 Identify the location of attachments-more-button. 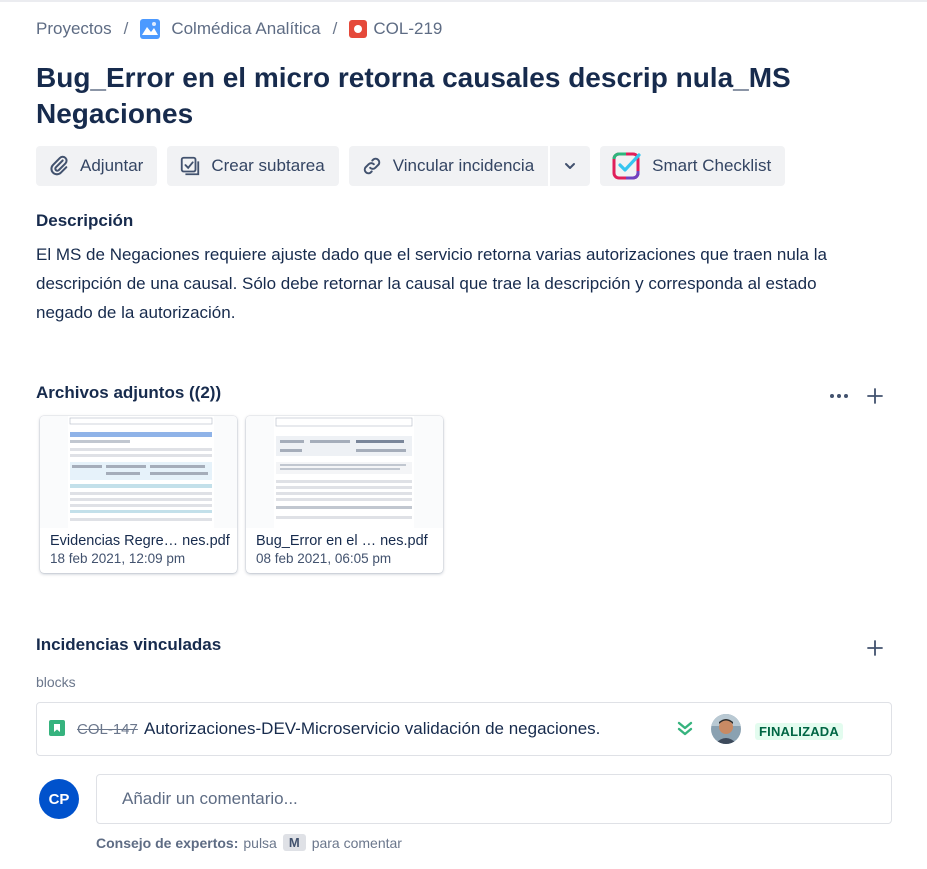
(839, 396).